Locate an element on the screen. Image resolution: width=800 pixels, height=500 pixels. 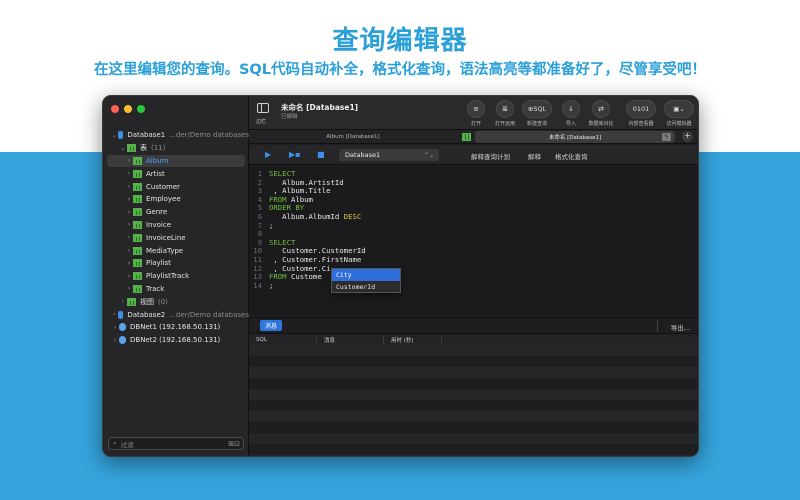
tree-dbnet2: › DBNet2 (192.168.50.131) is located at coordinates (176, 340).